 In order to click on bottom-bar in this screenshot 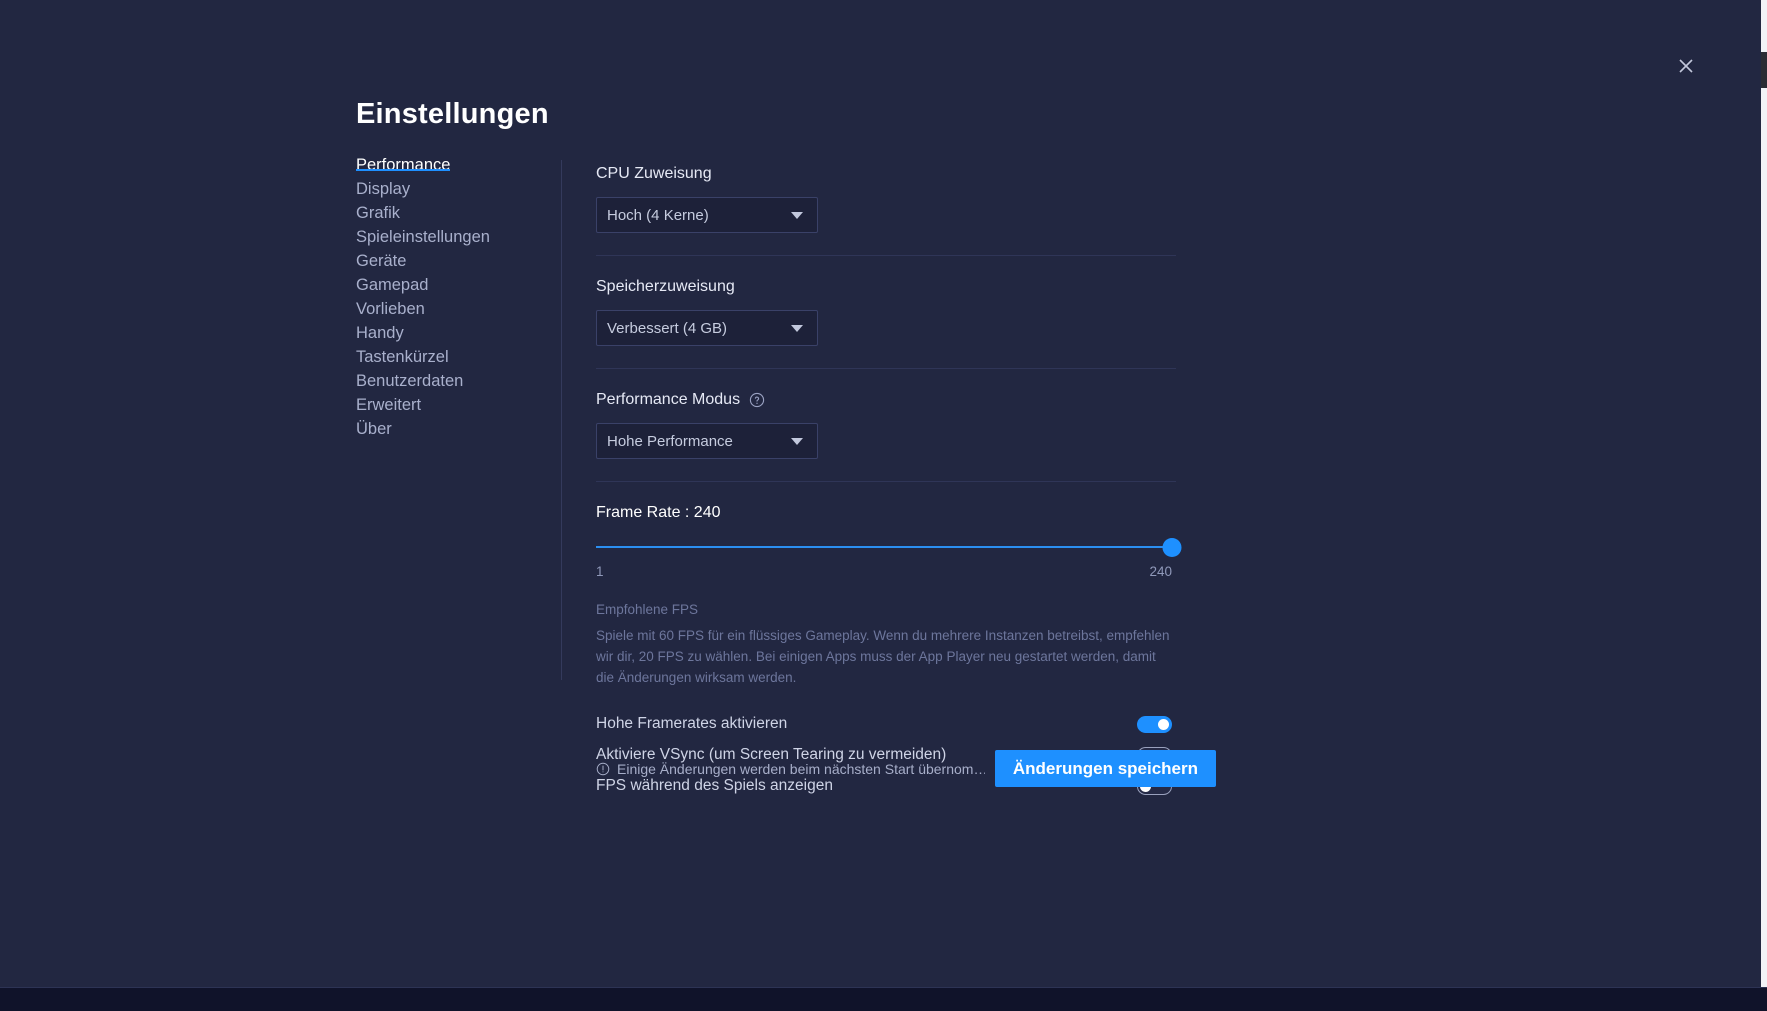, I will do `click(883, 999)`.